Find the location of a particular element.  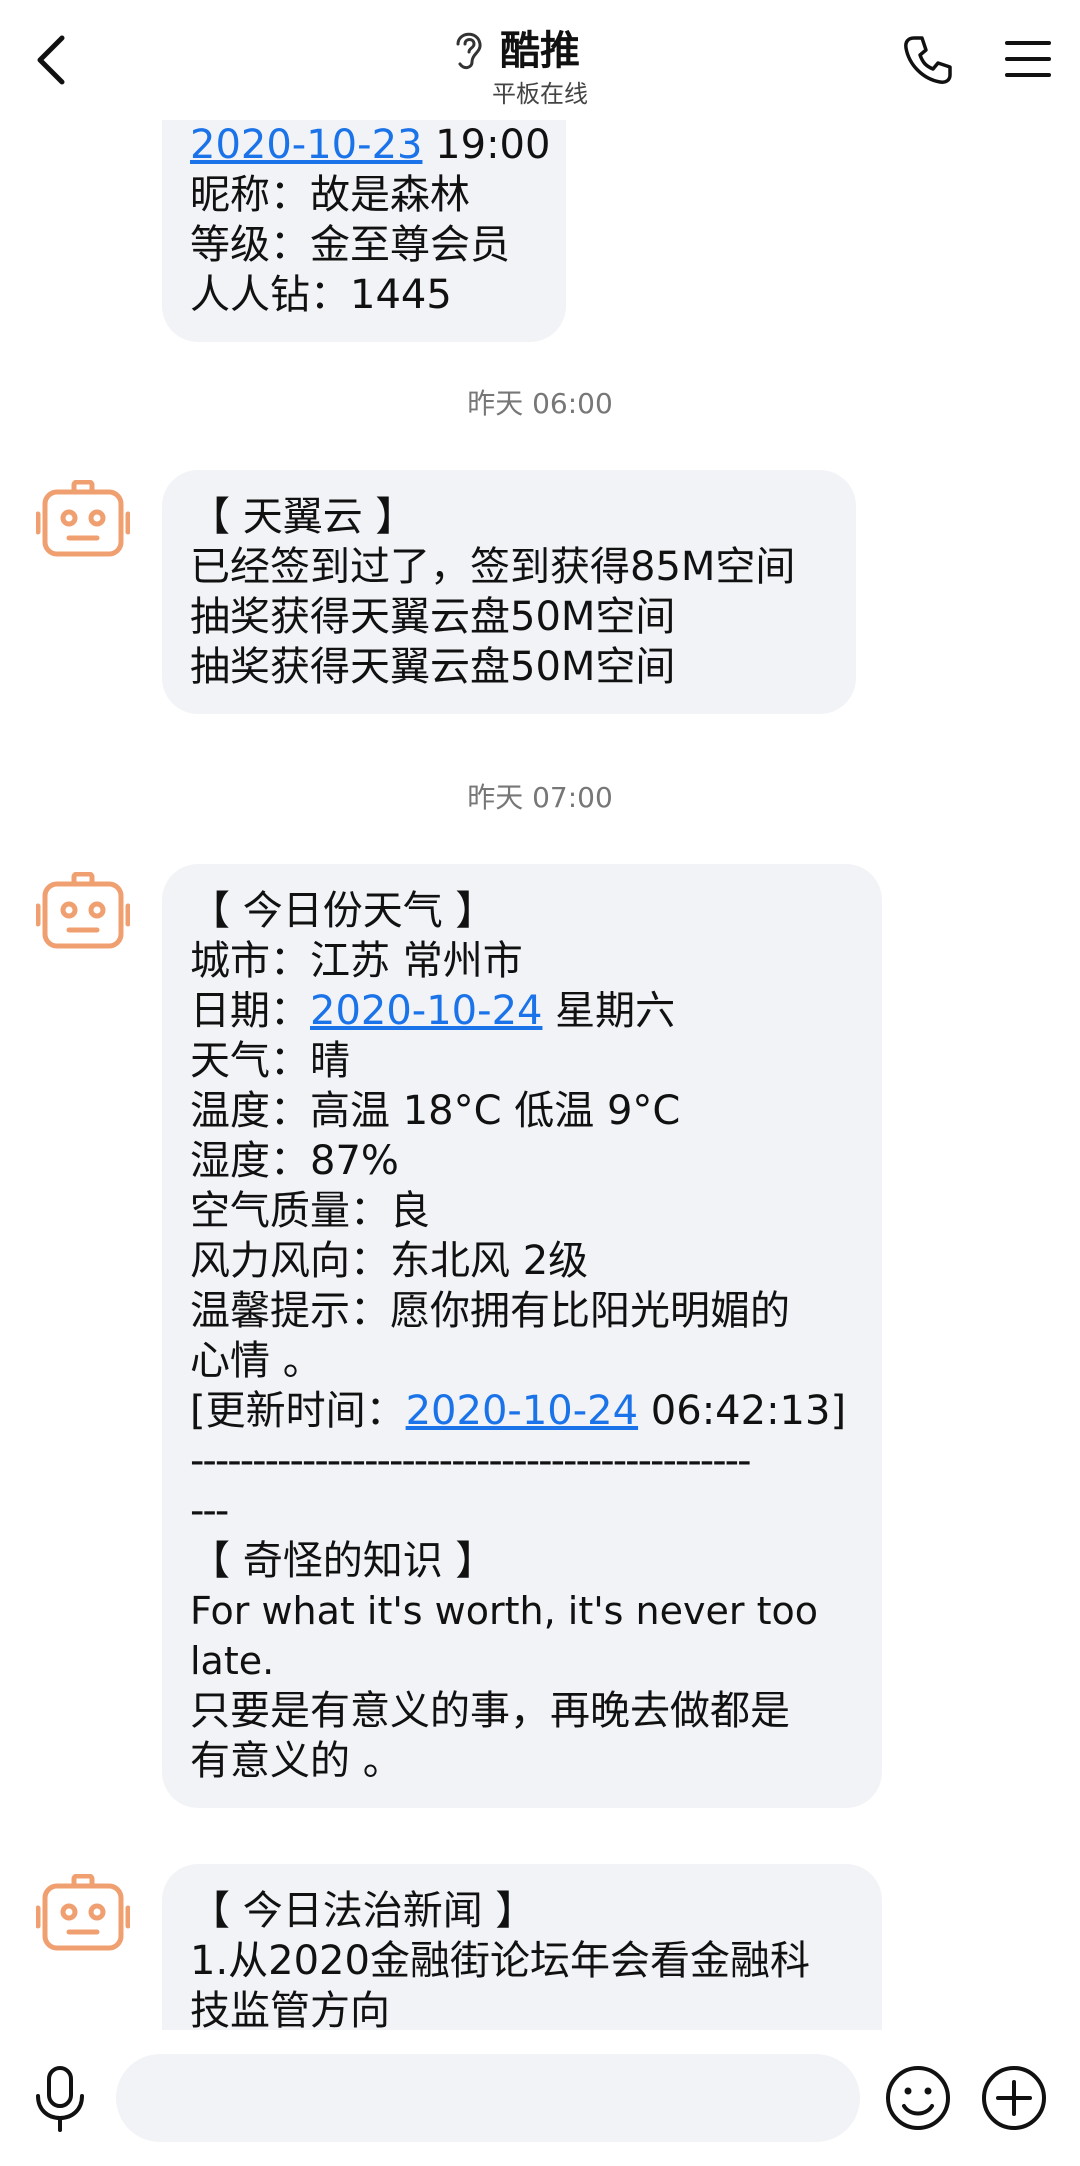

message-line: 心情 。 is located at coordinates (256, 1361).